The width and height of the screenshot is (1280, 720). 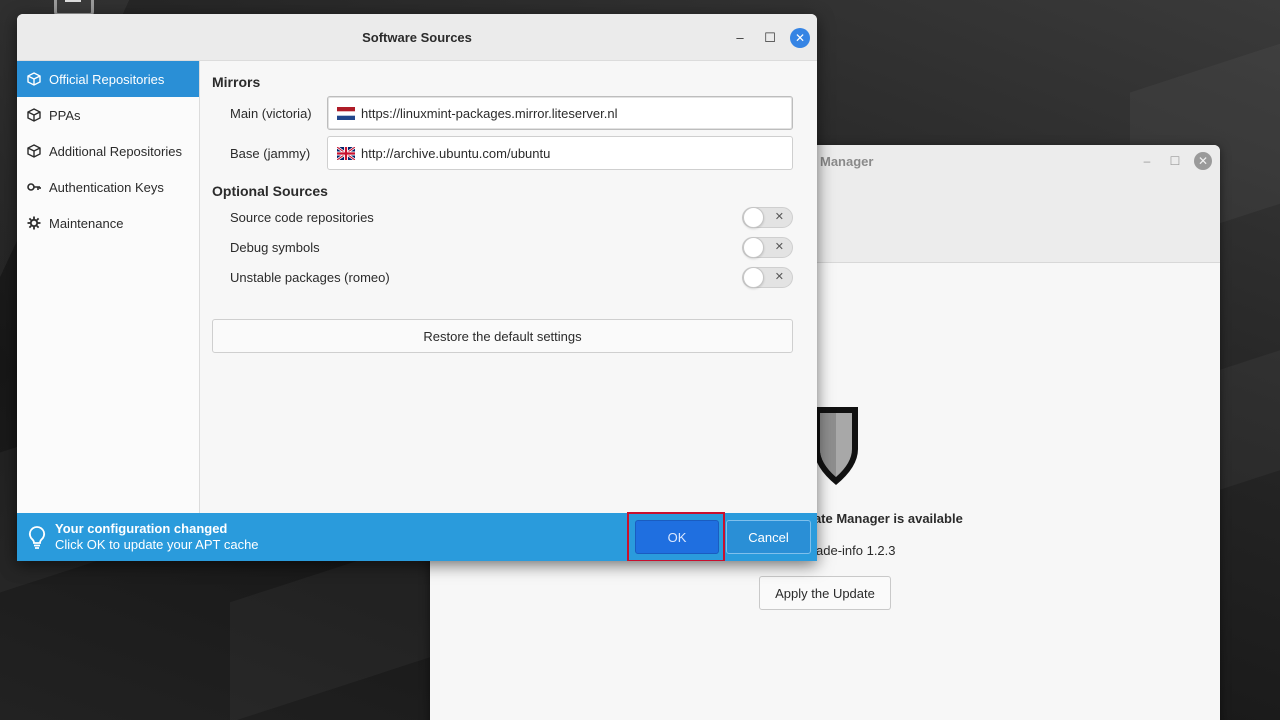 What do you see at coordinates (456, 153) in the screenshot?
I see `base-mirror-url: http://archive.ubuntu.com/ubuntu` at bounding box center [456, 153].